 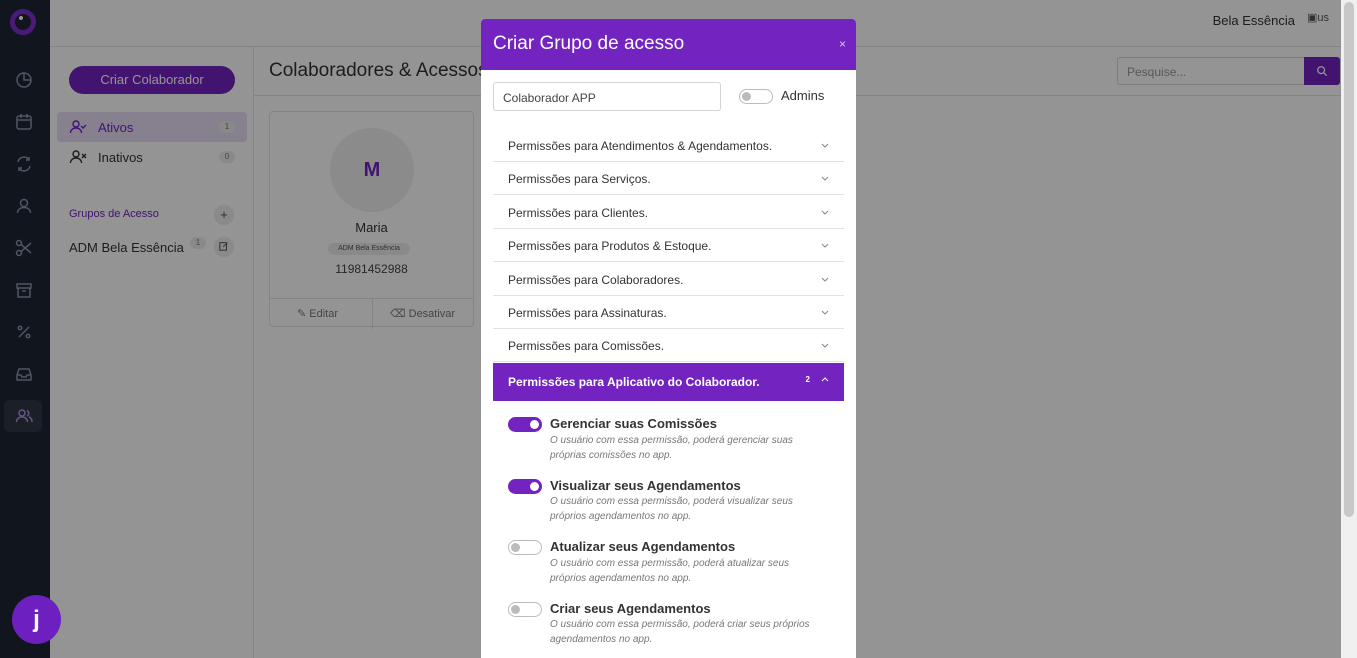 What do you see at coordinates (596, 280) in the screenshot?
I see `section-label: Permissões para Colaboradores.` at bounding box center [596, 280].